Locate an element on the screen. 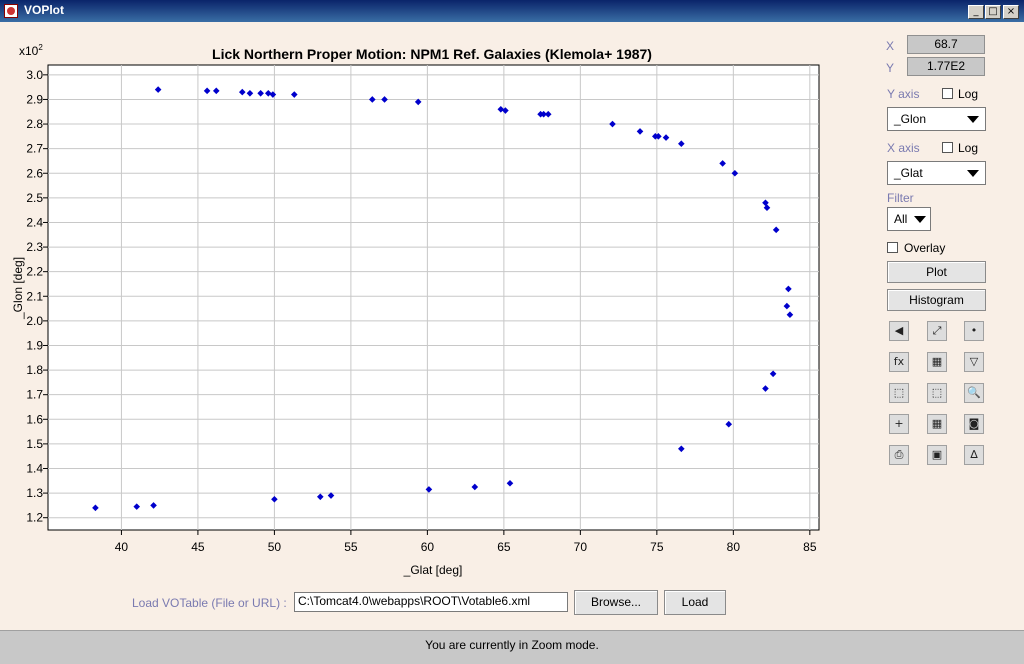 The image size is (1024, 664). x-tick-label: 85 is located at coordinates (810, 547).